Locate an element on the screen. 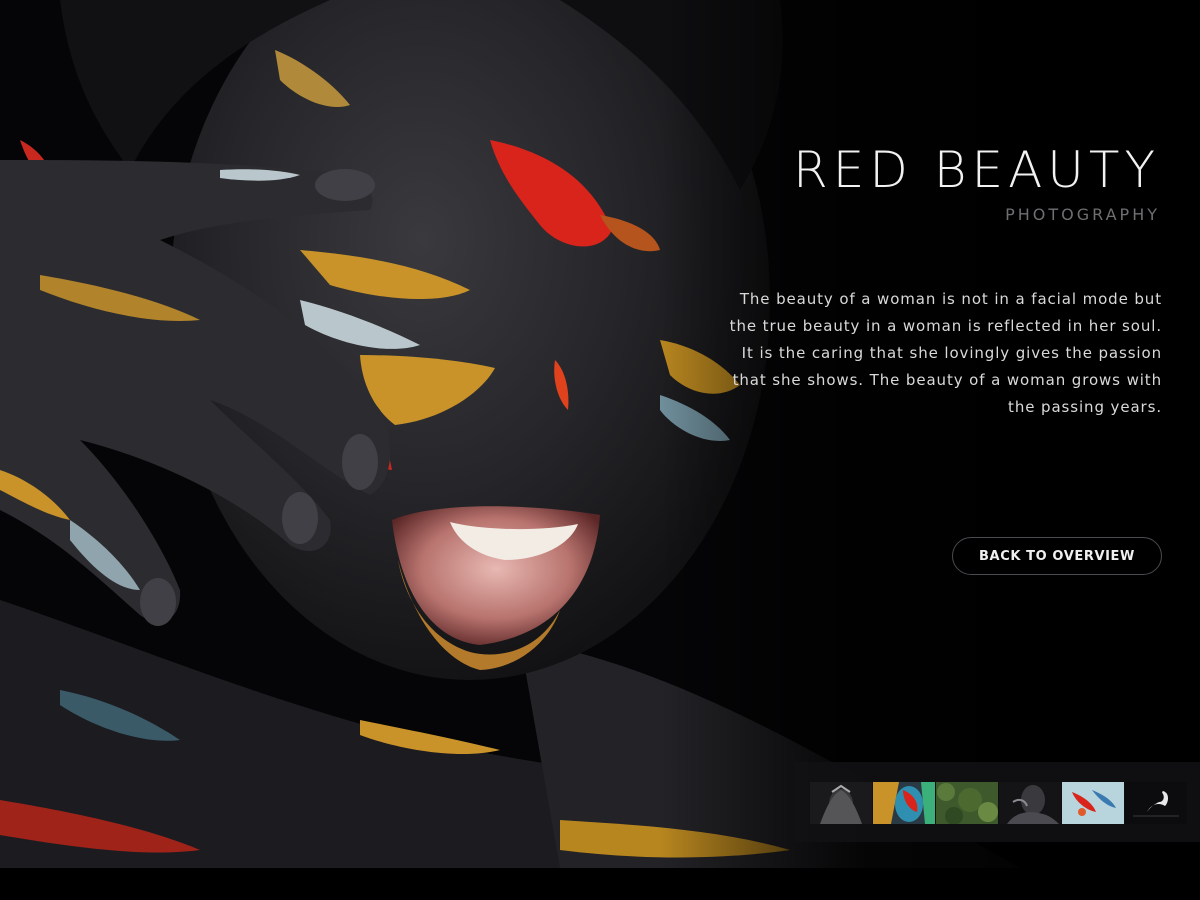  thumbnail-hands-over-face is located at coordinates (841, 803).